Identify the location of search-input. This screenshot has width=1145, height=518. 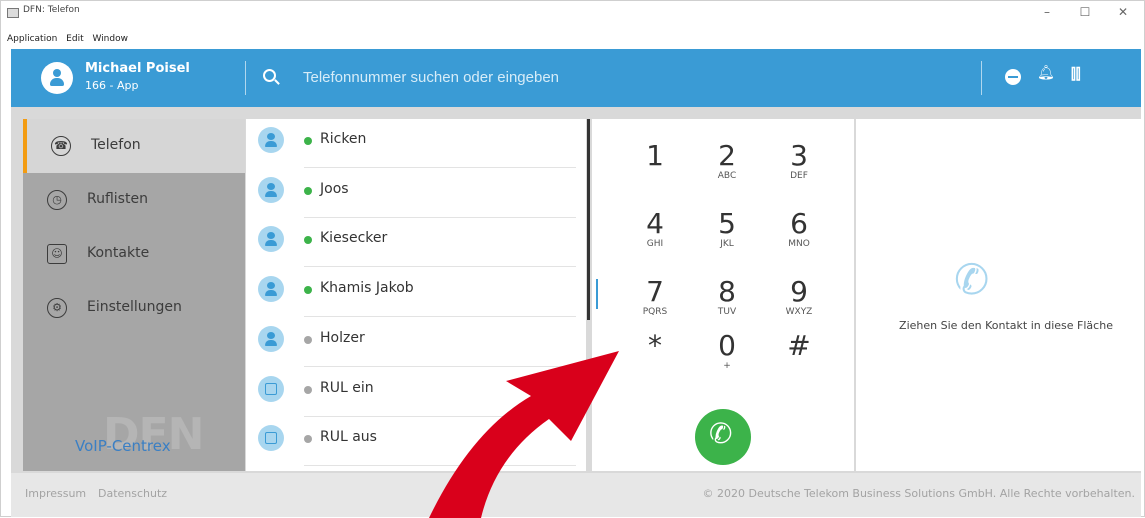
(603, 77).